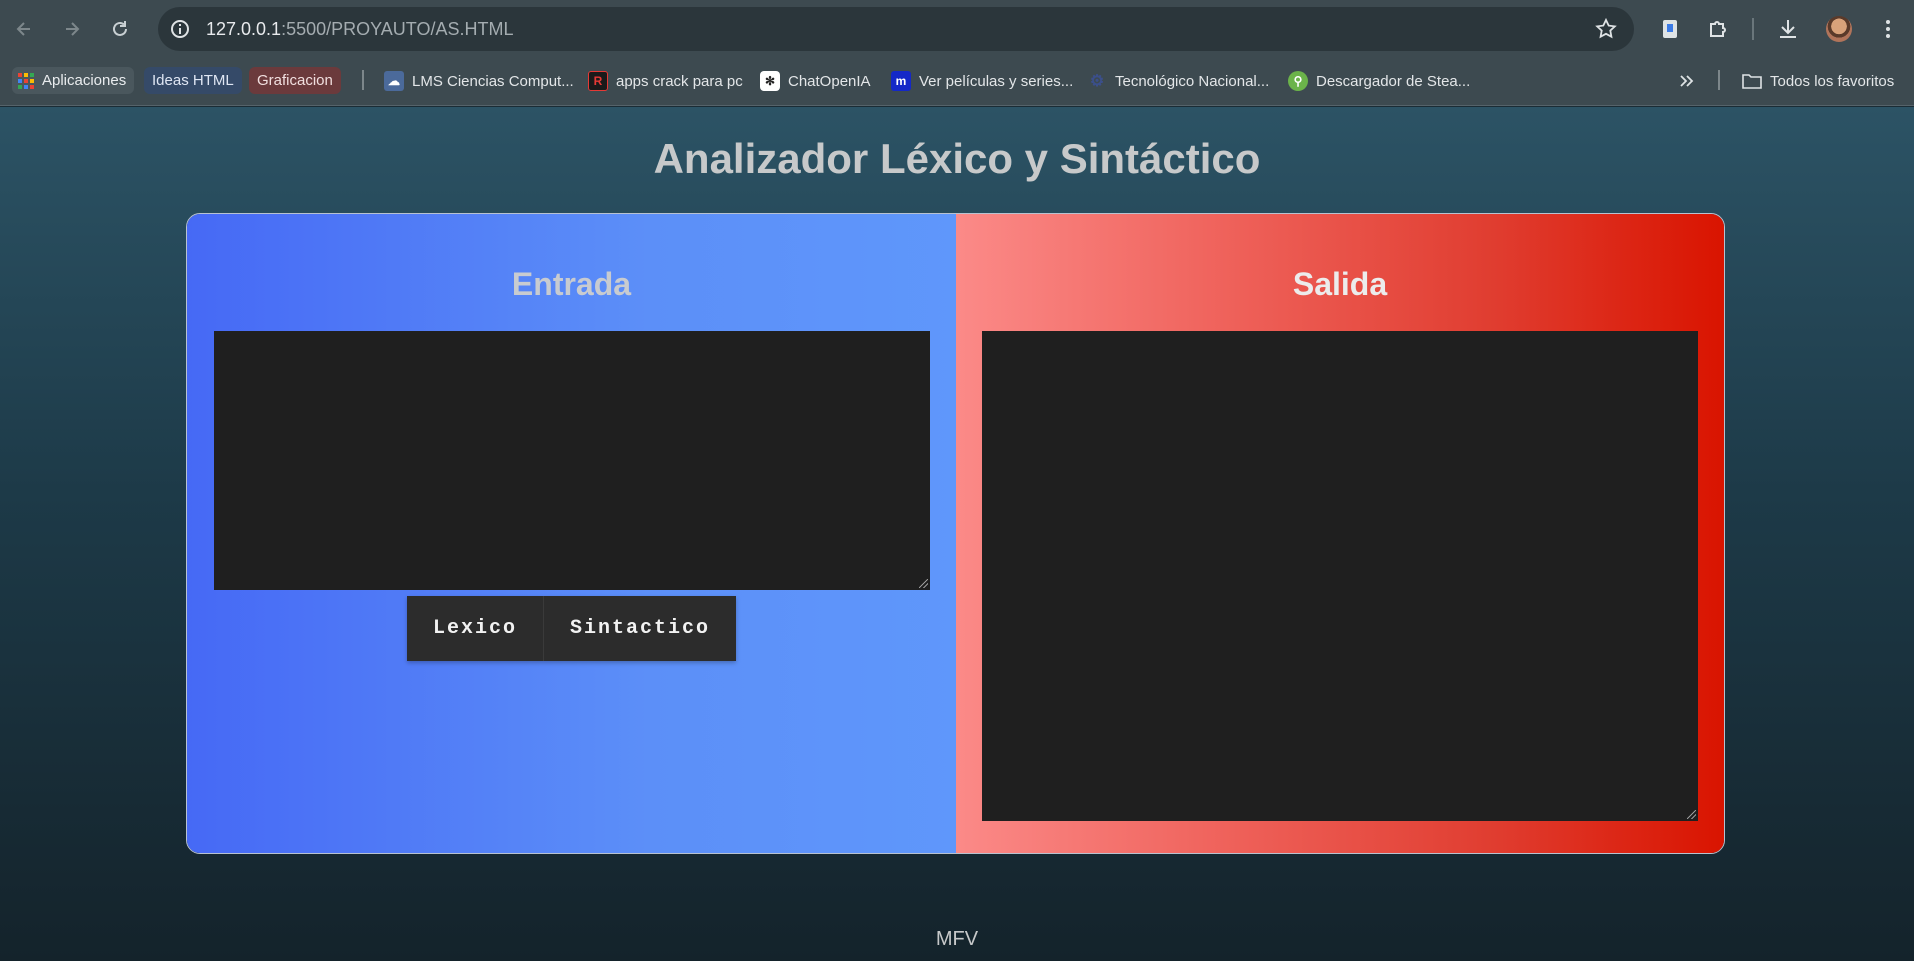  I want to click on url-text: 127.0.0.1:5500/PROYAUTO/AS.HTML, so click(360, 29).